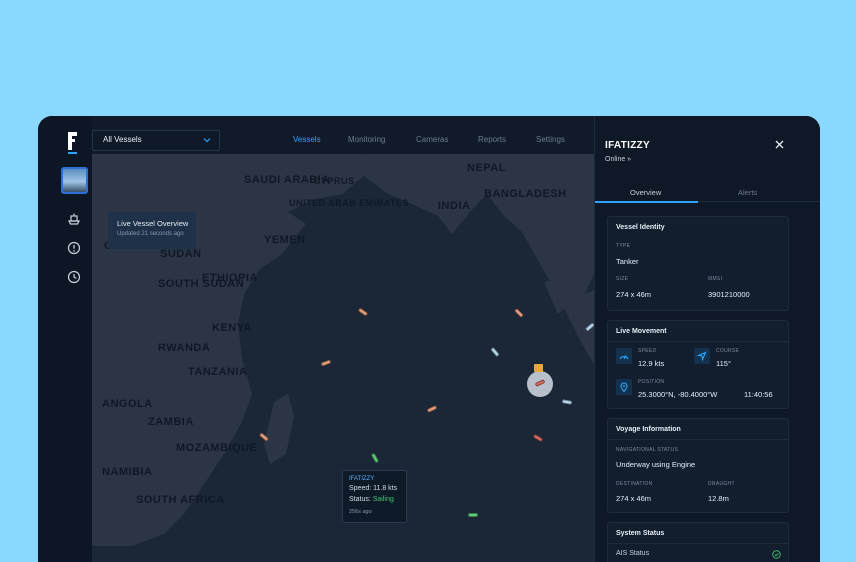 This screenshot has width=856, height=562. What do you see at coordinates (184, 348) in the screenshot?
I see `map-label-rwanda: Rwanda` at bounding box center [184, 348].